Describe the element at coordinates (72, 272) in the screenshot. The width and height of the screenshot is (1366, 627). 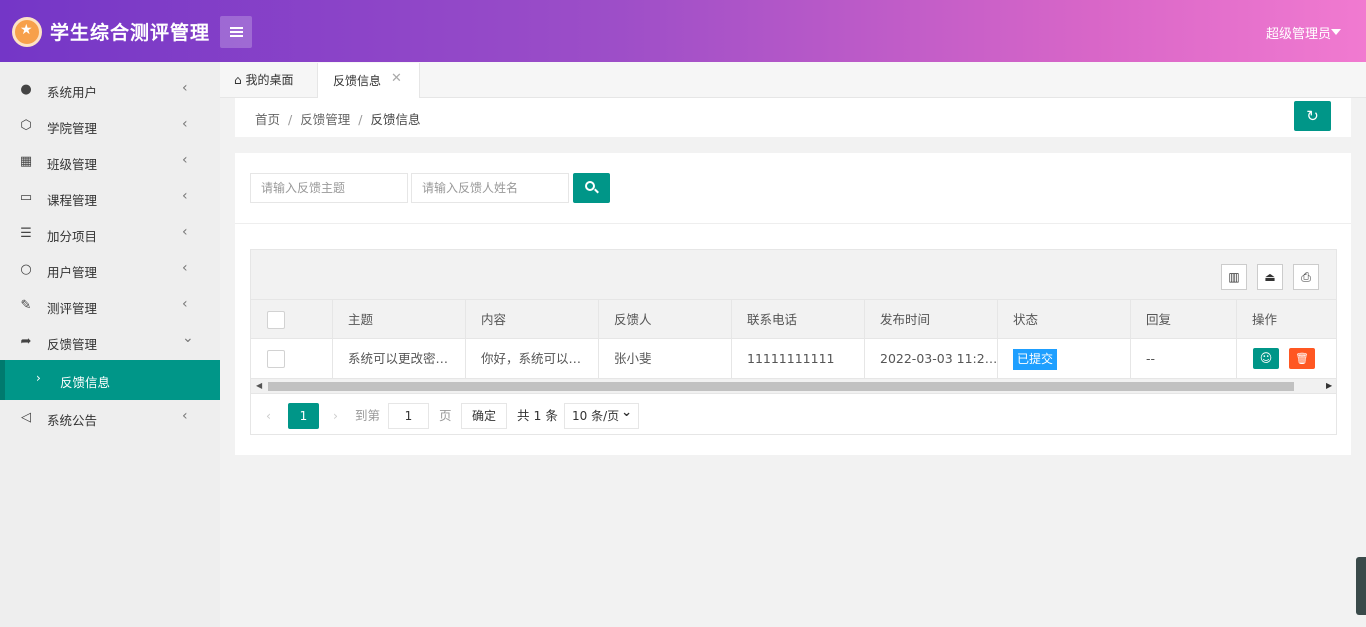
I see `sidebar-item-label: 用户管理` at that location.